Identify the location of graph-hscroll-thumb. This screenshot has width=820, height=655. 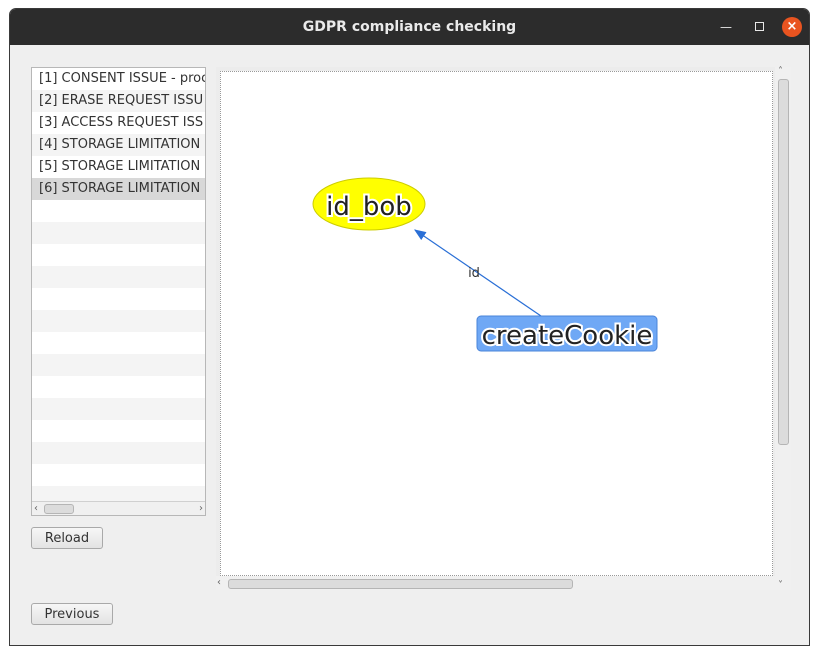
(400, 584).